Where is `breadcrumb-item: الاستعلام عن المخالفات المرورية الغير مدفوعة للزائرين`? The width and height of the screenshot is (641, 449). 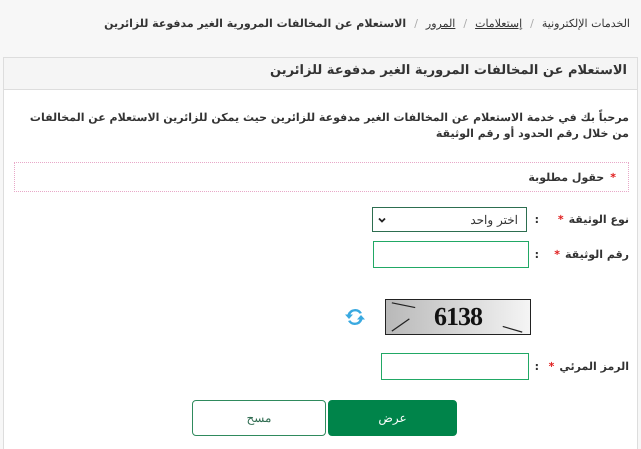 breadcrumb-item: الاستعلام عن المخالفات المرورية الغير مدفوعة للزائرين is located at coordinates (255, 23).